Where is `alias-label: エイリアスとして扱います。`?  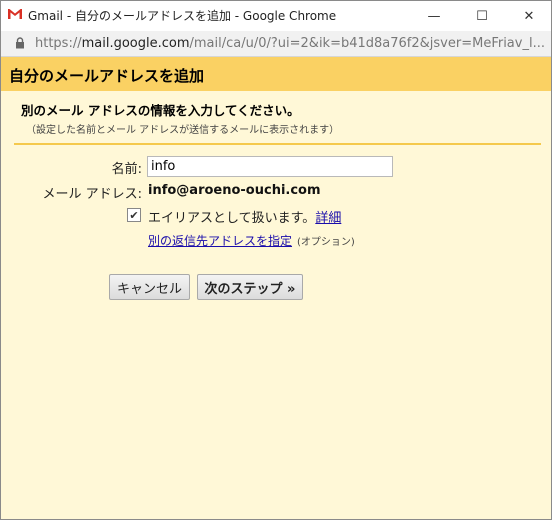
alias-label: エイリアスとして扱います。 is located at coordinates (232, 218).